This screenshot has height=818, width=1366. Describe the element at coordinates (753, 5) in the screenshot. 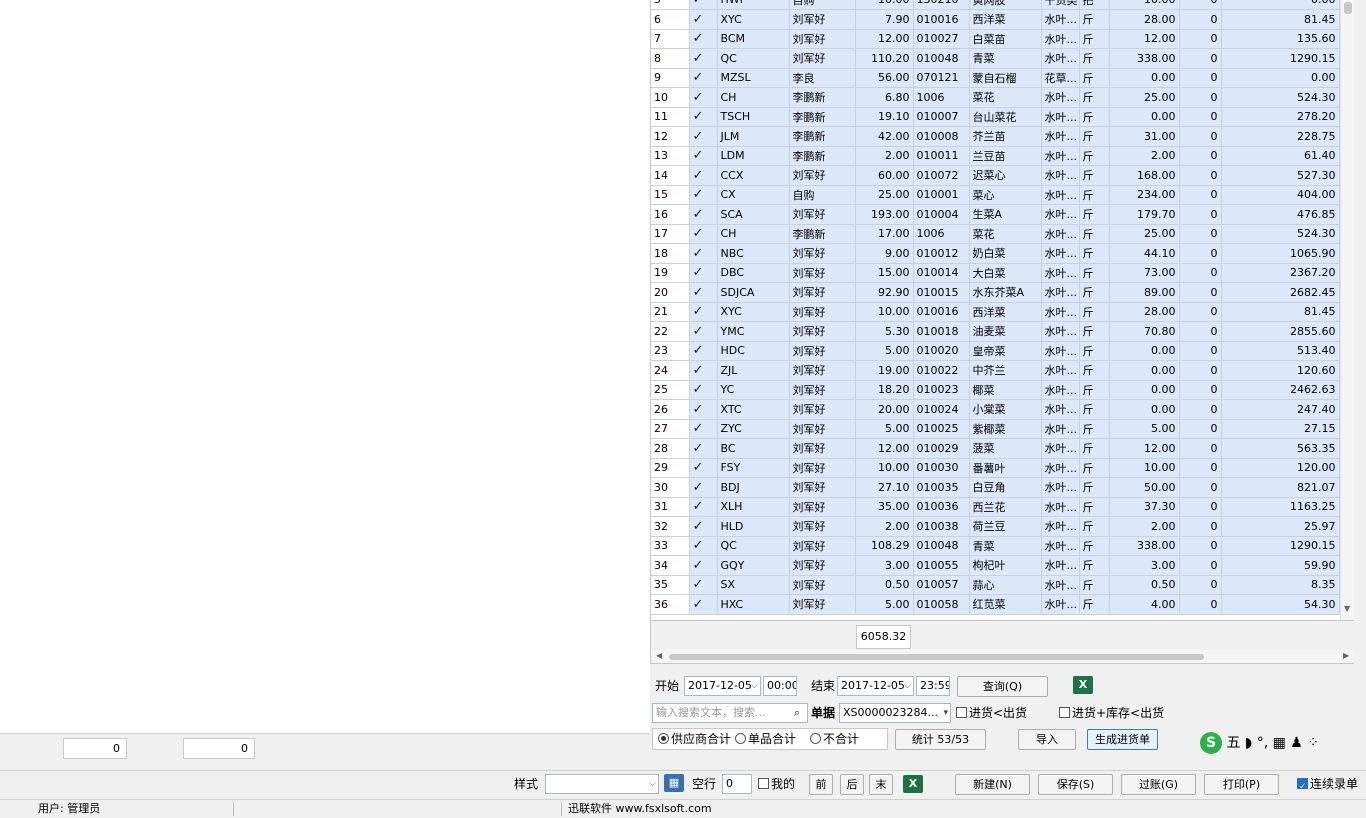

I see `table-cell: HWP` at that location.